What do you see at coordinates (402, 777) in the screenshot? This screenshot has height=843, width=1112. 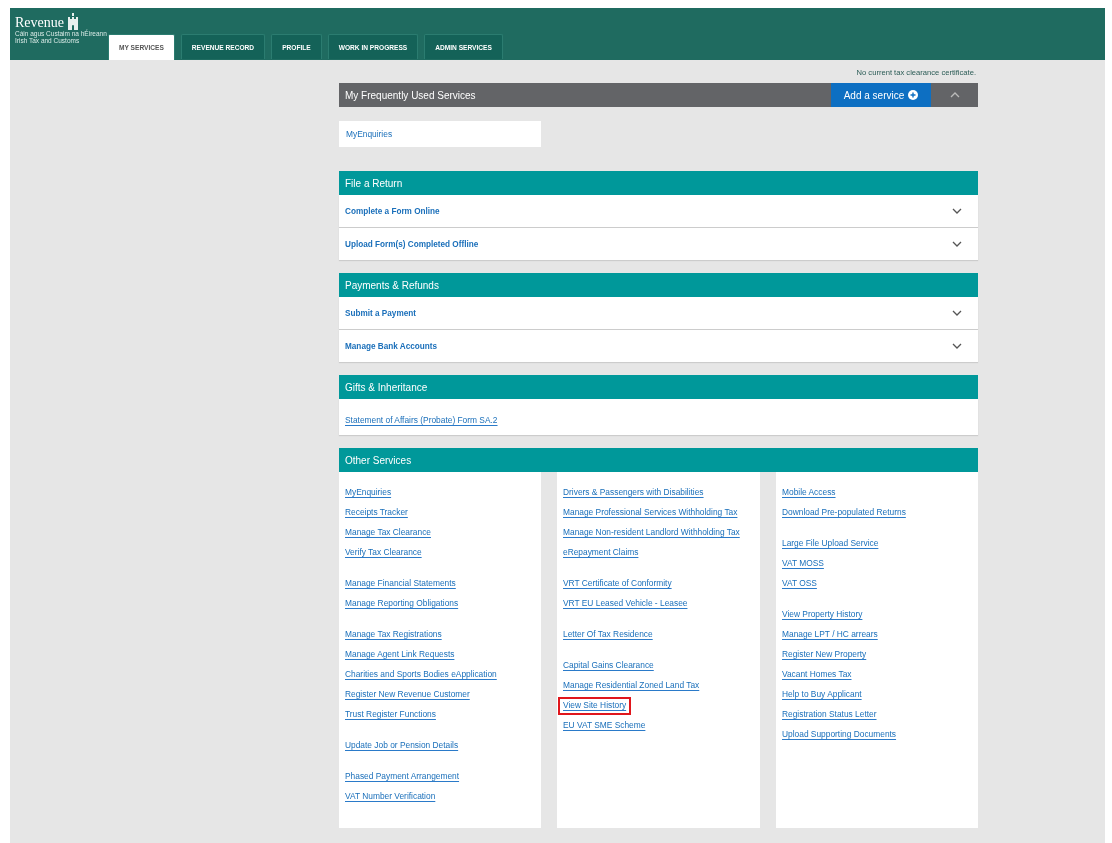 I see `service-link: Phased Payment Arrangement` at bounding box center [402, 777].